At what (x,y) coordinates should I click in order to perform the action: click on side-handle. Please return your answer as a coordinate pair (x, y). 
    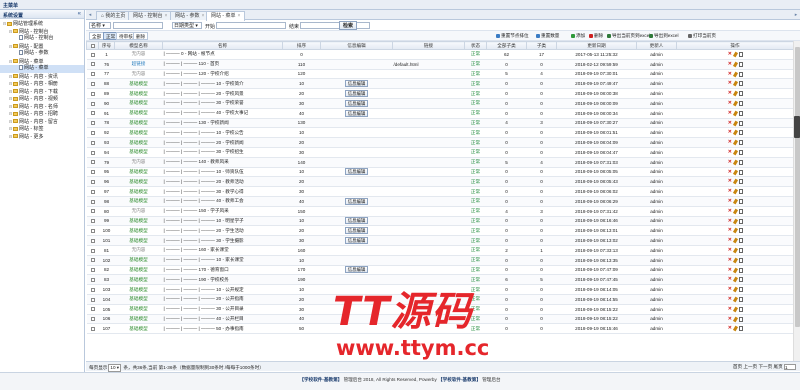
    Looking at the image, I should click on (797, 127).